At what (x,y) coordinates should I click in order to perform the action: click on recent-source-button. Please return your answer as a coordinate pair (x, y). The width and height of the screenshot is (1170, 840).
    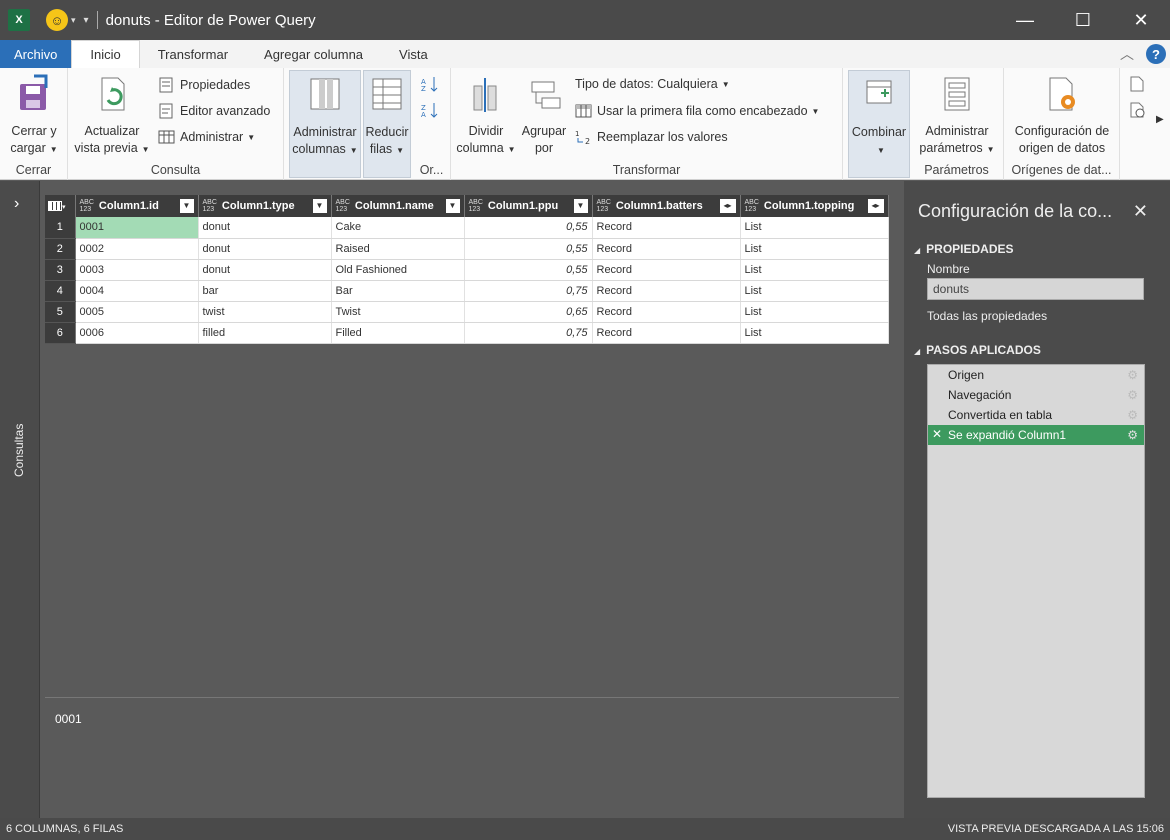
    Looking at the image, I should click on (1139, 110).